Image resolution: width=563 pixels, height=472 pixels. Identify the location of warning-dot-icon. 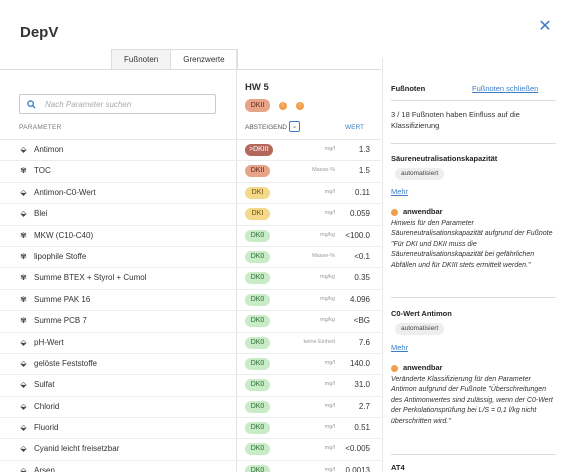
(394, 368).